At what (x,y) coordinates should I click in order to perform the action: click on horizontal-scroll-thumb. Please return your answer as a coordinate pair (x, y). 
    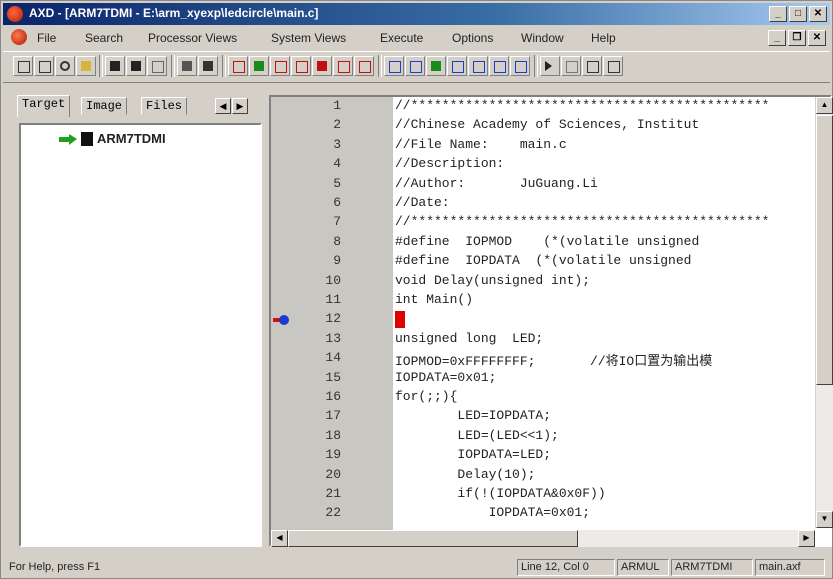
    Looking at the image, I should click on (433, 538).